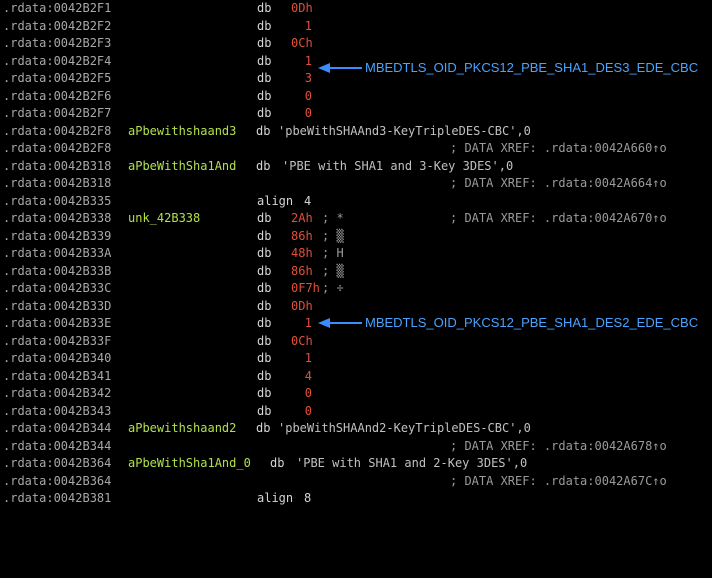 The width and height of the screenshot is (712, 578). What do you see at coordinates (57, 445) in the screenshot?
I see `address: .rdata:0042B344` at bounding box center [57, 445].